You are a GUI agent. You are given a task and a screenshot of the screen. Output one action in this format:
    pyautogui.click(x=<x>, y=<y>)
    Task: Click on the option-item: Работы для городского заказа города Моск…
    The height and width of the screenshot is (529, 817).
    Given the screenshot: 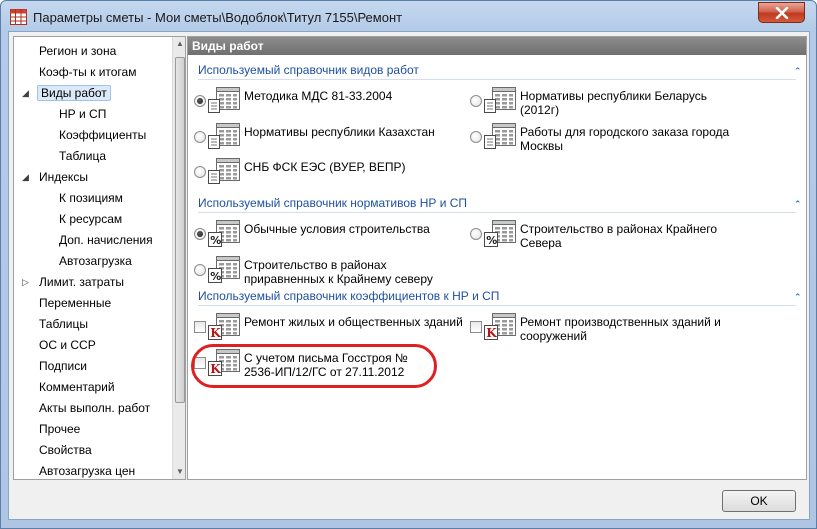 What is the action you would take?
    pyautogui.click(x=606, y=139)
    